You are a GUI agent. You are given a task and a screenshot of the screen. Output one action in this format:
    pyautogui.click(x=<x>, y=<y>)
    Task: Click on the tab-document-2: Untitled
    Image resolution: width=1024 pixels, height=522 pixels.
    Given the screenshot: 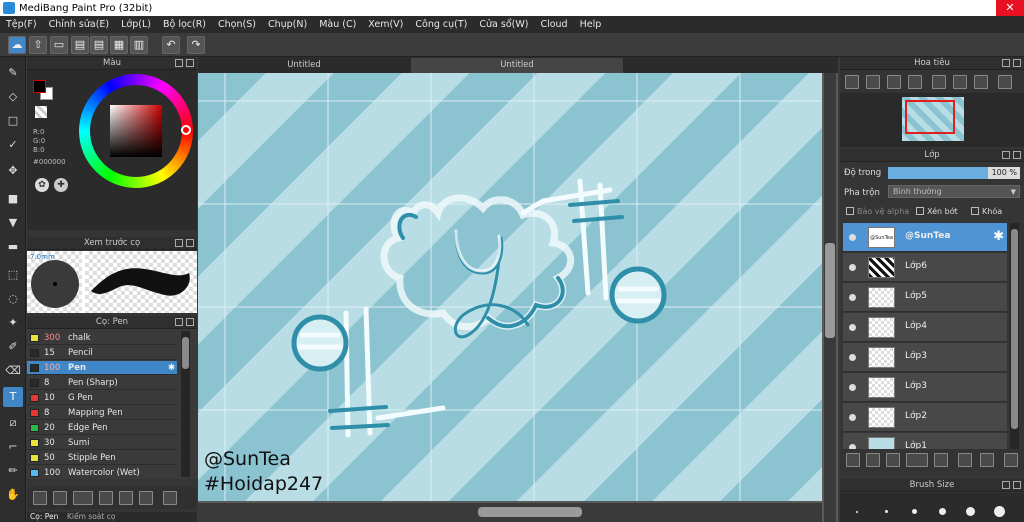 What is the action you would take?
    pyautogui.click(x=517, y=65)
    